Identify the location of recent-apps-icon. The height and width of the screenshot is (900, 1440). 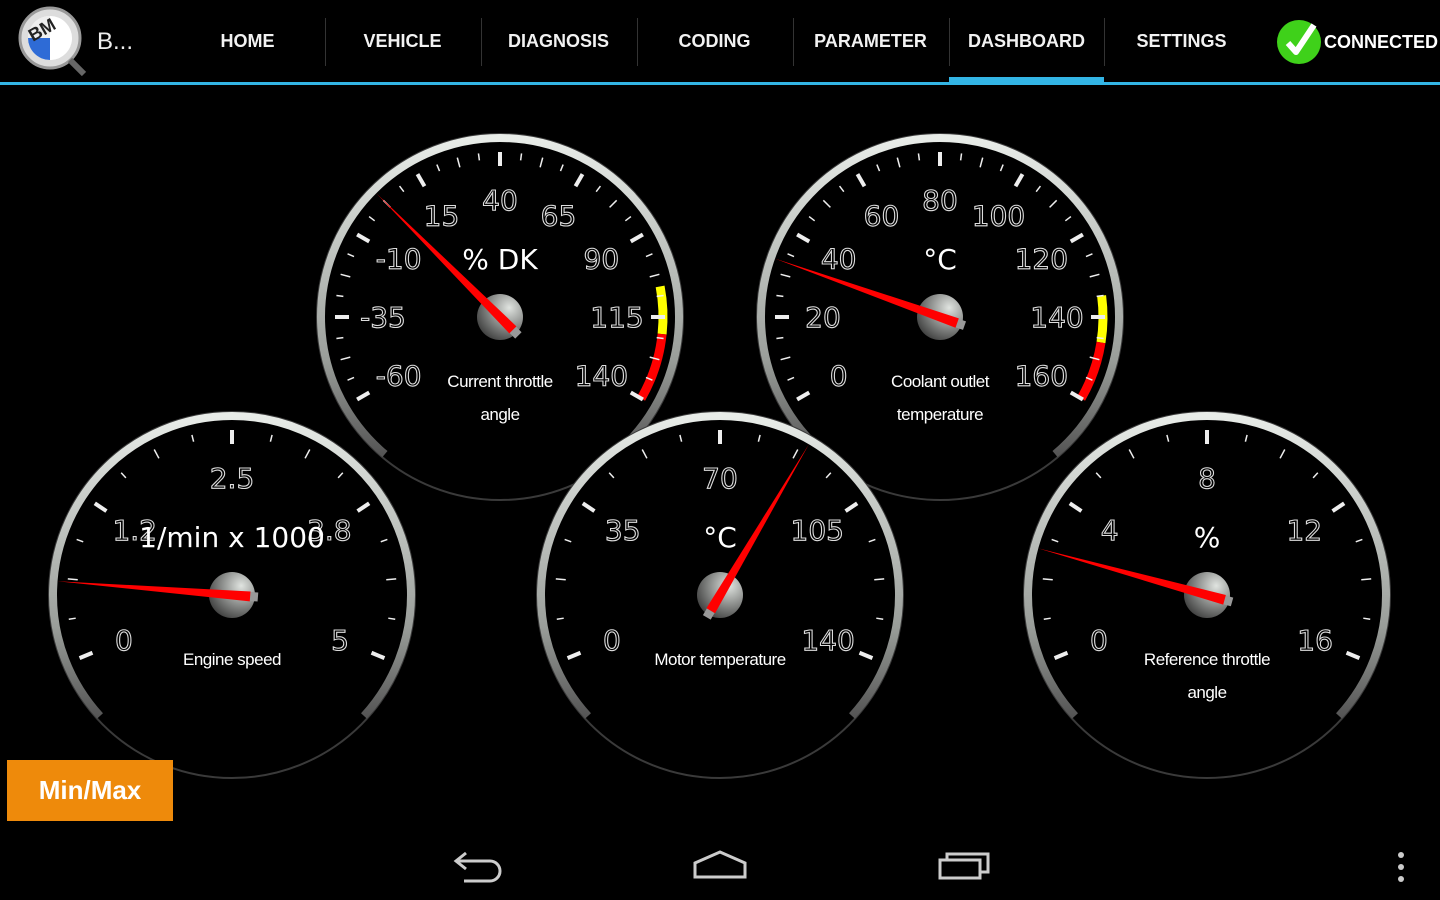
(965, 865).